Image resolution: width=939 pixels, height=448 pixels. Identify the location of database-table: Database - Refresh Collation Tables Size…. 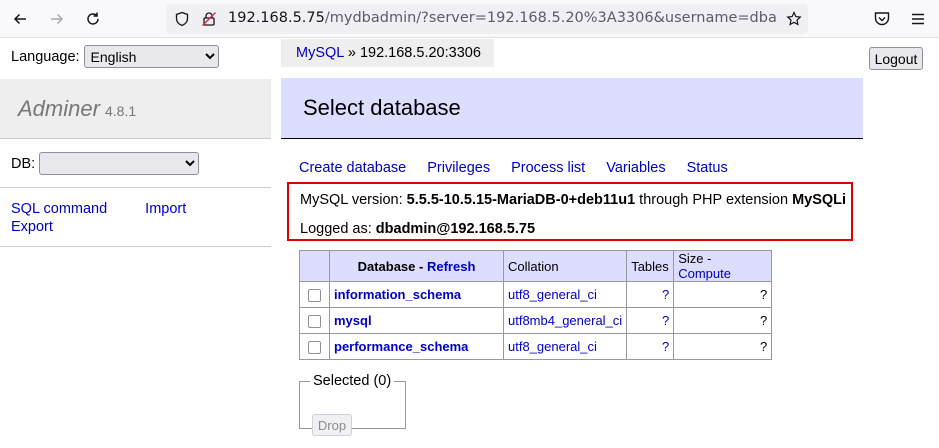
(536, 305).